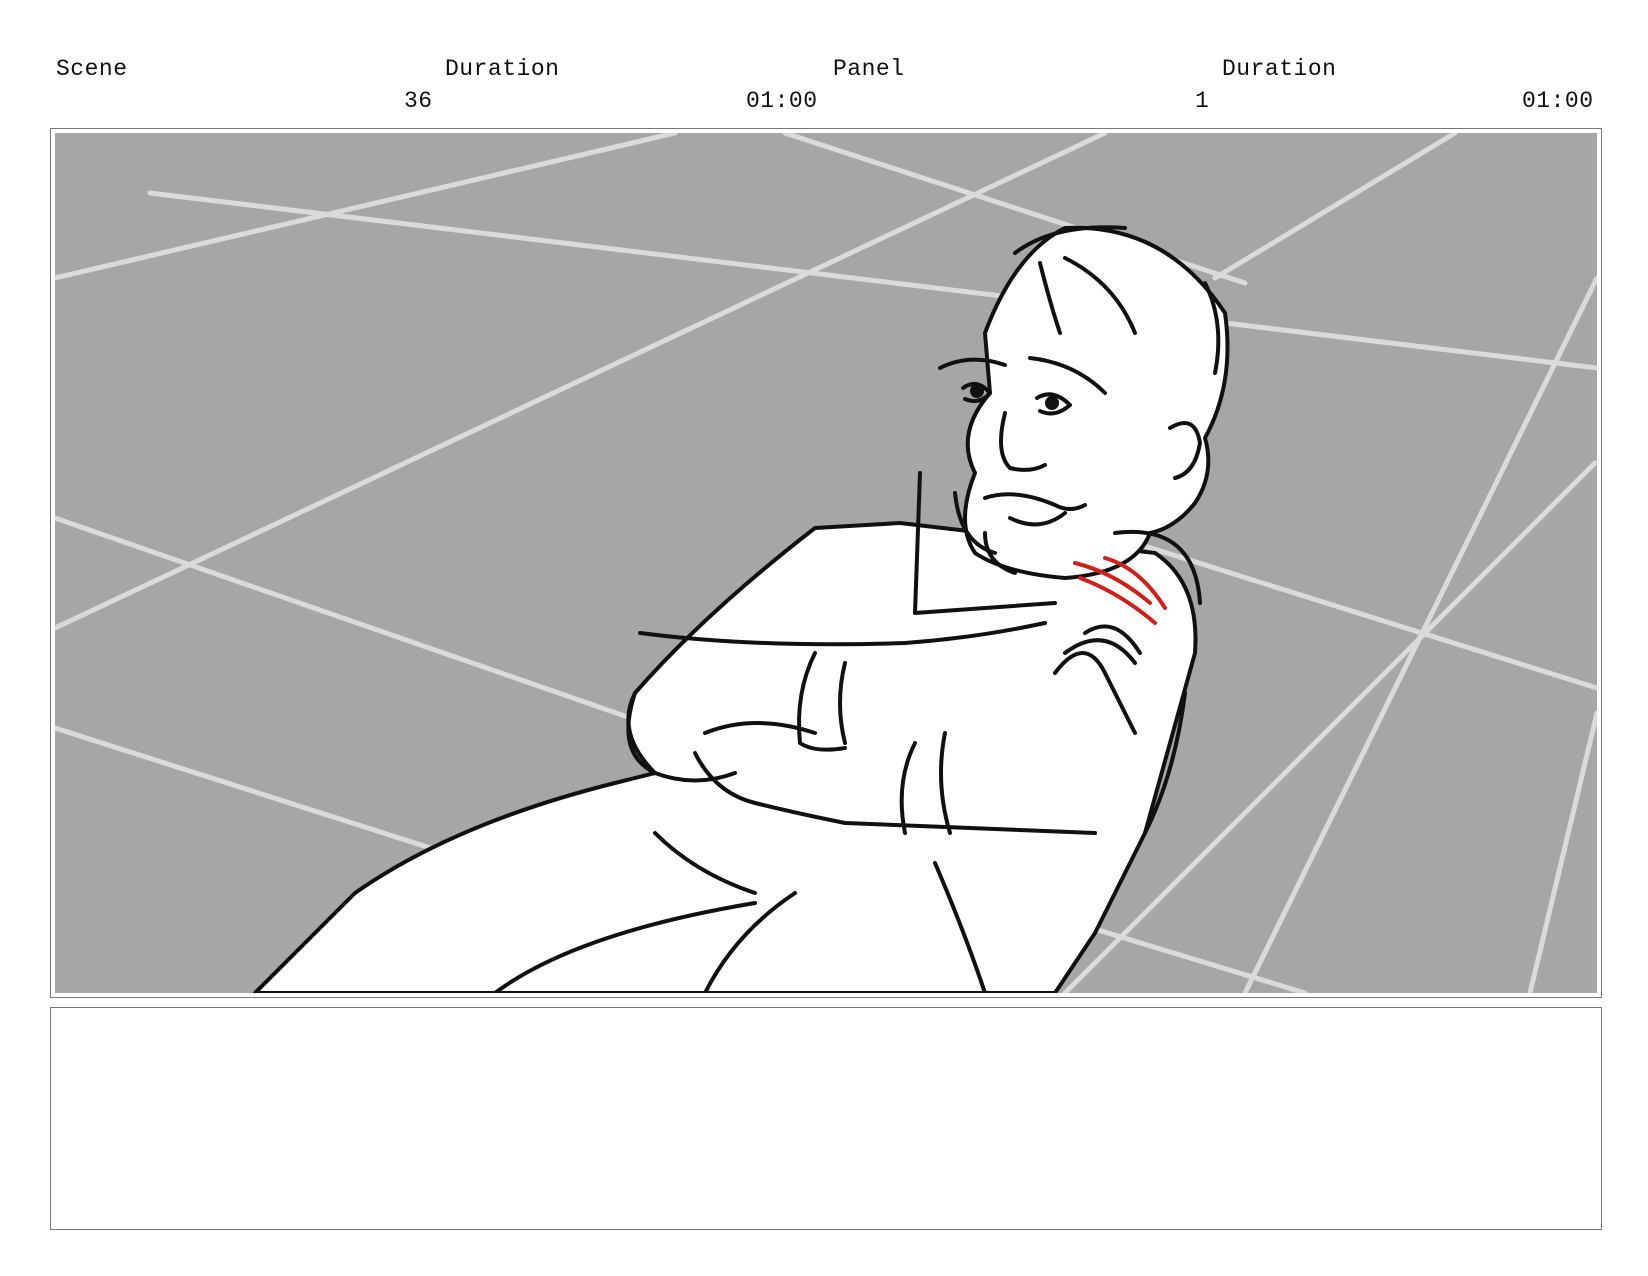 This screenshot has height=1276, width=1648. I want to click on scene-duration-label: Duration, so click(502, 69).